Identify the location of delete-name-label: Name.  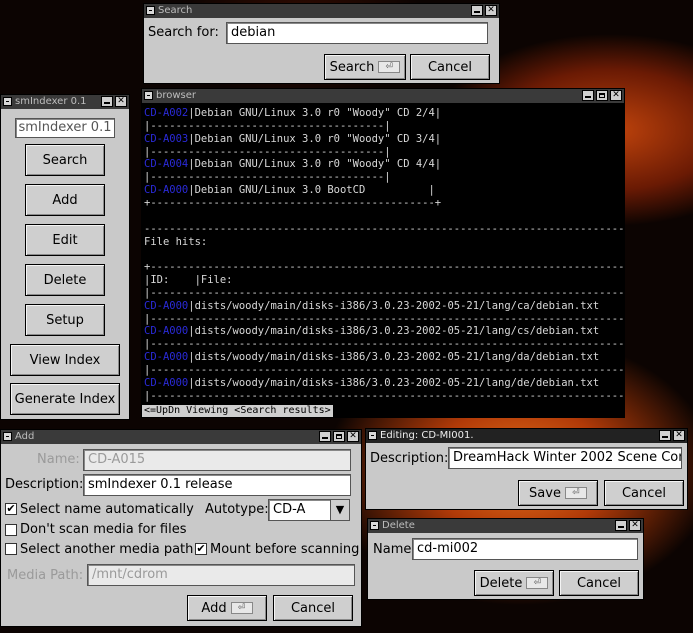
(392, 549).